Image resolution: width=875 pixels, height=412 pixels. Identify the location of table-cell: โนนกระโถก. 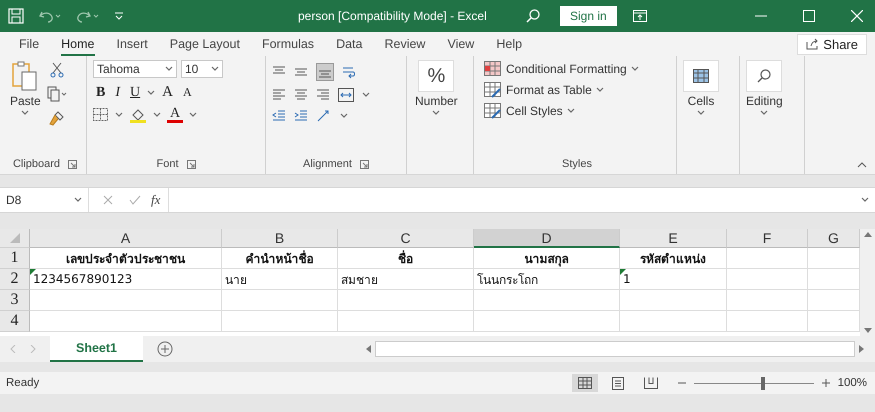
(547, 279).